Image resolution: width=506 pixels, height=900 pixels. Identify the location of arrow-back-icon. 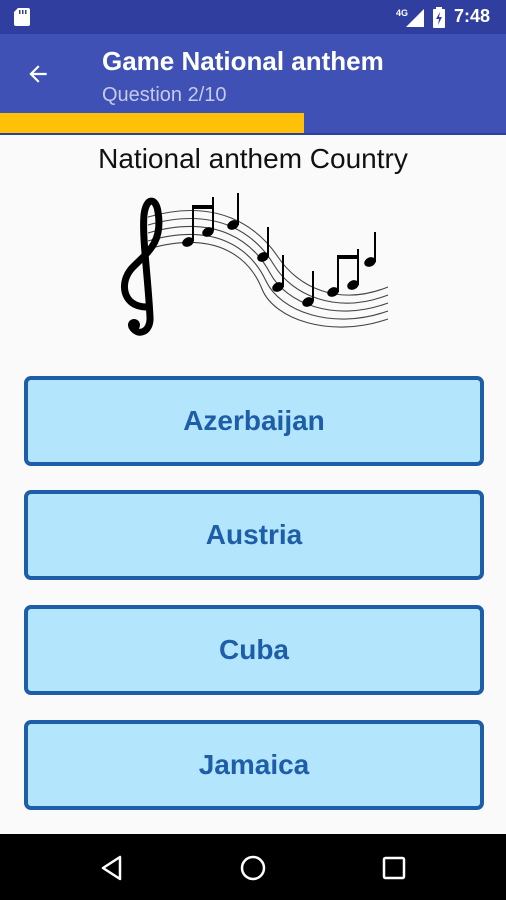
(38, 74).